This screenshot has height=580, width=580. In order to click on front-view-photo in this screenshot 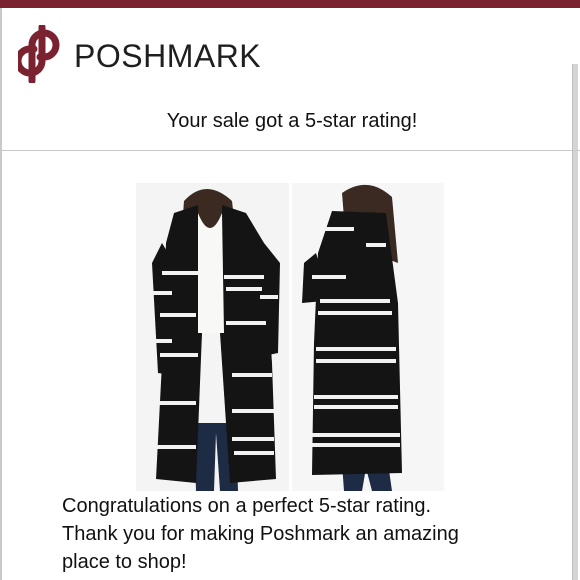, I will do `click(213, 337)`.